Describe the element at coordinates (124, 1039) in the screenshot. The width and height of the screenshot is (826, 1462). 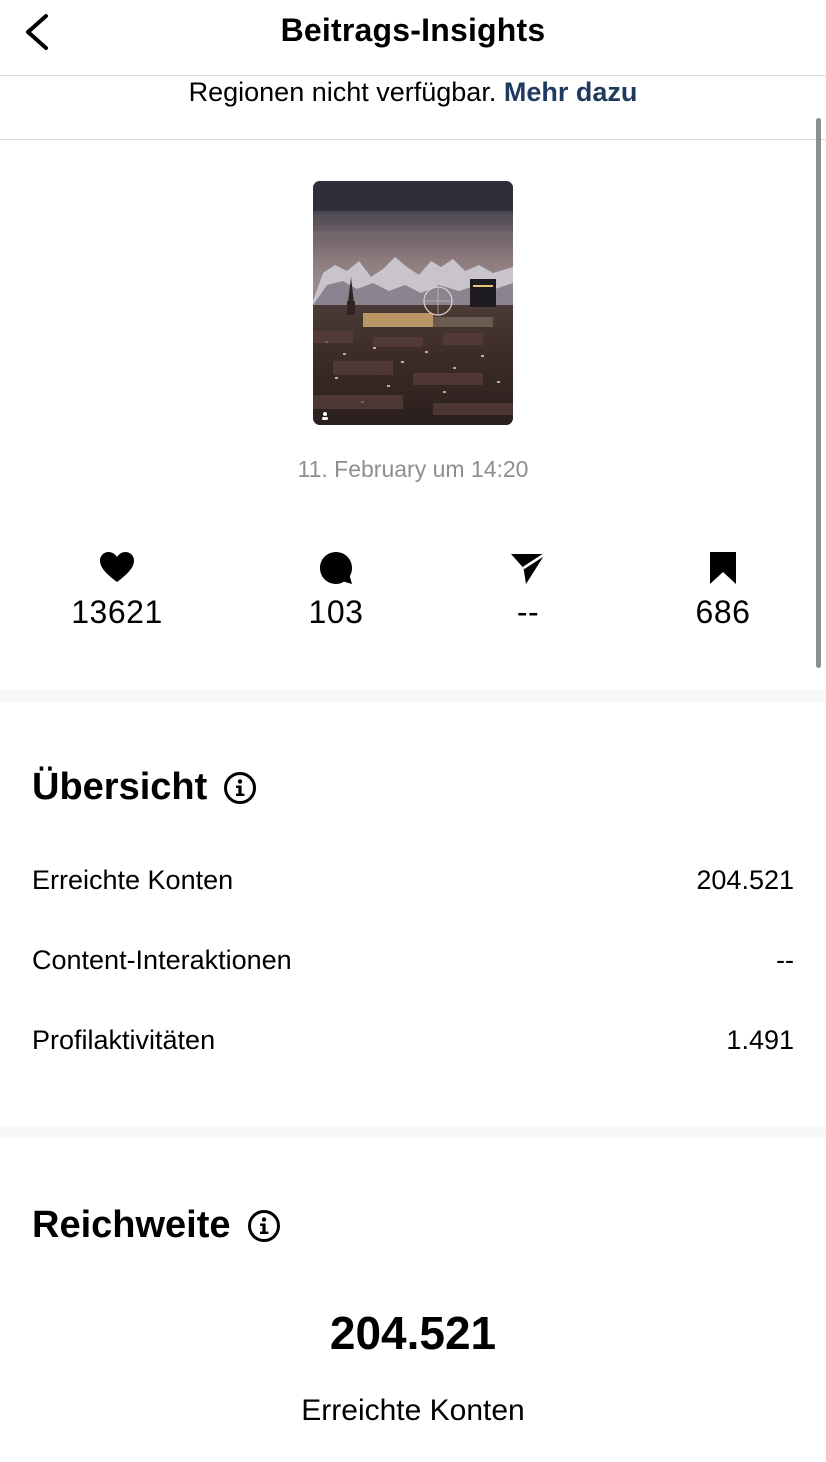
I see `row-label: Profilaktivitäten` at that location.